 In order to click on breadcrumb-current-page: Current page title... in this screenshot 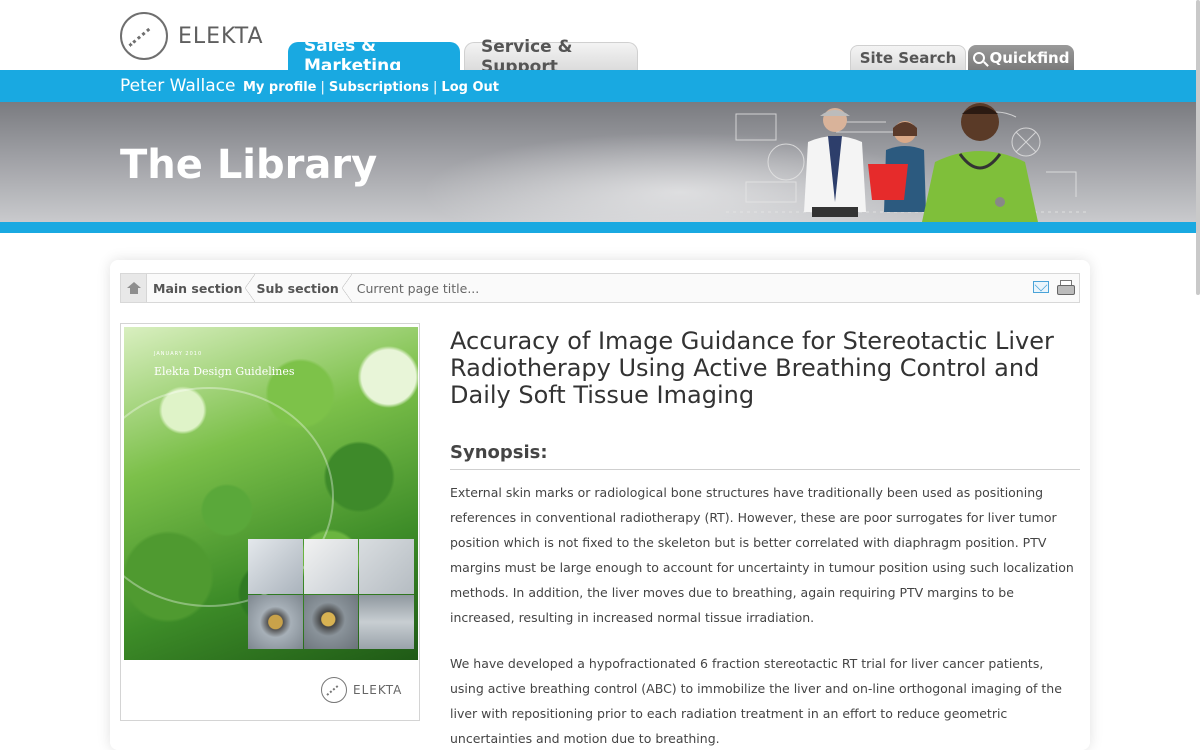, I will do `click(418, 288)`.